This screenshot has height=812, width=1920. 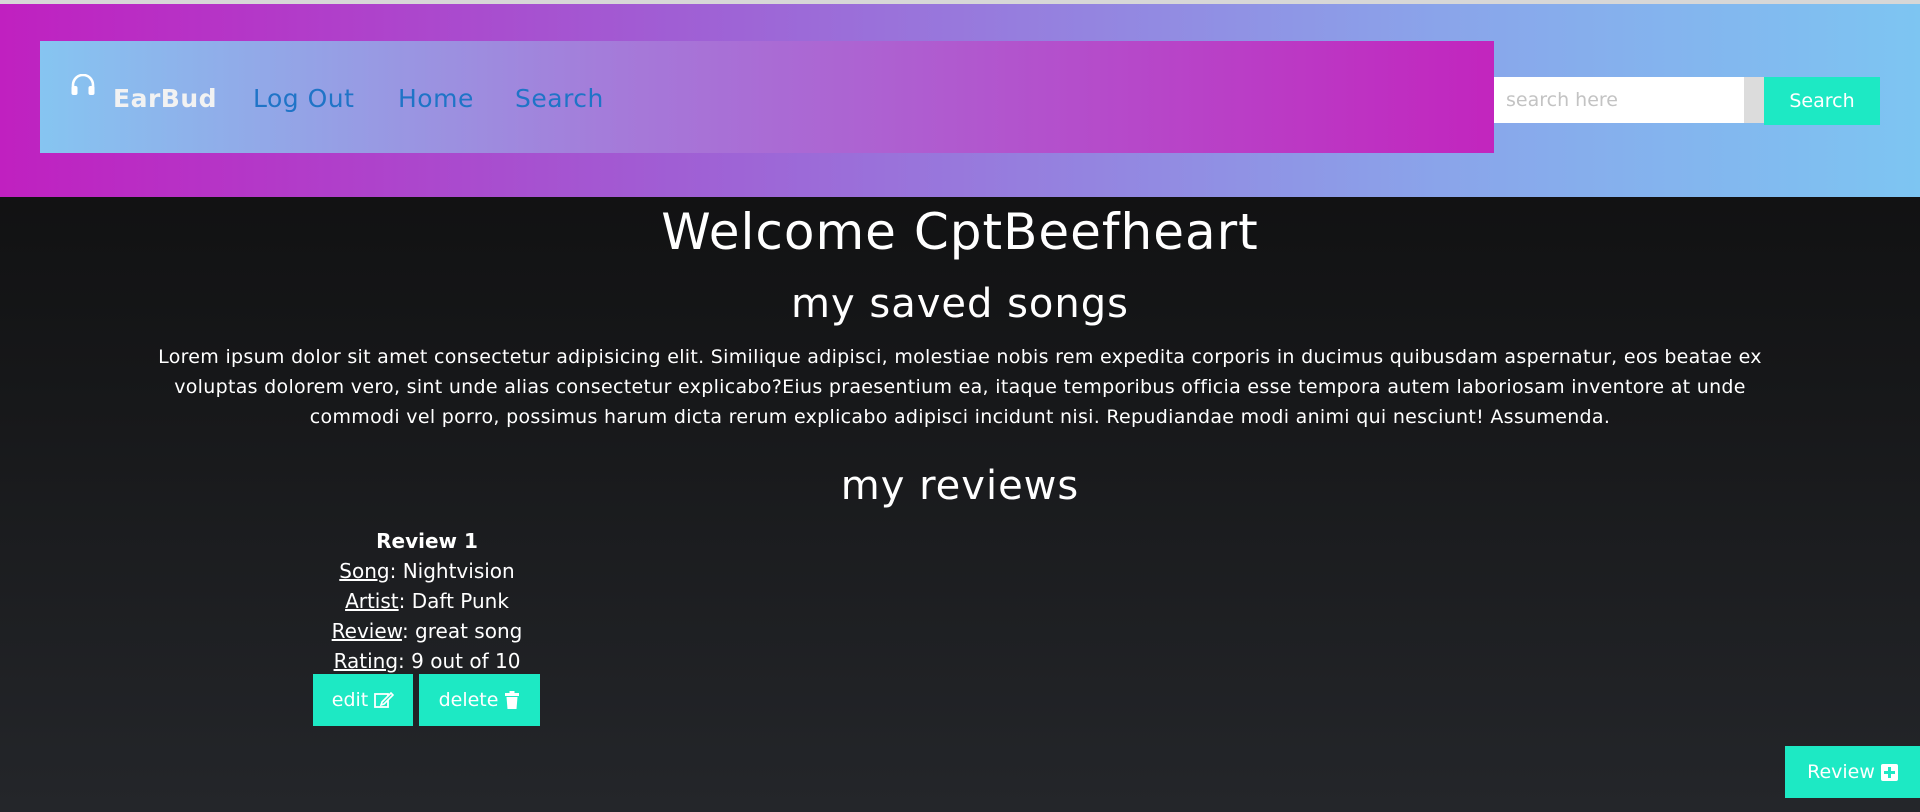 I want to click on delete-button: delete, so click(x=479, y=700).